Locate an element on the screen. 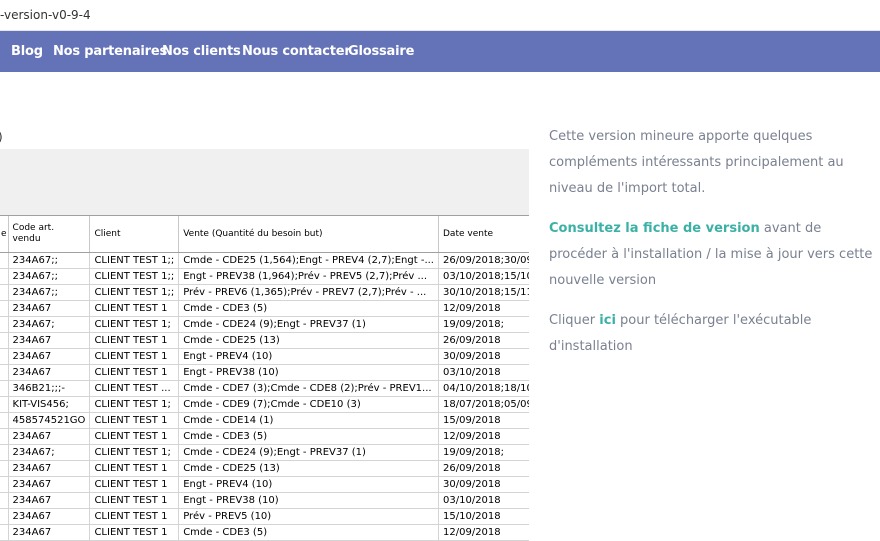 The image size is (880, 541). col-header-client: Client is located at coordinates (134, 234).